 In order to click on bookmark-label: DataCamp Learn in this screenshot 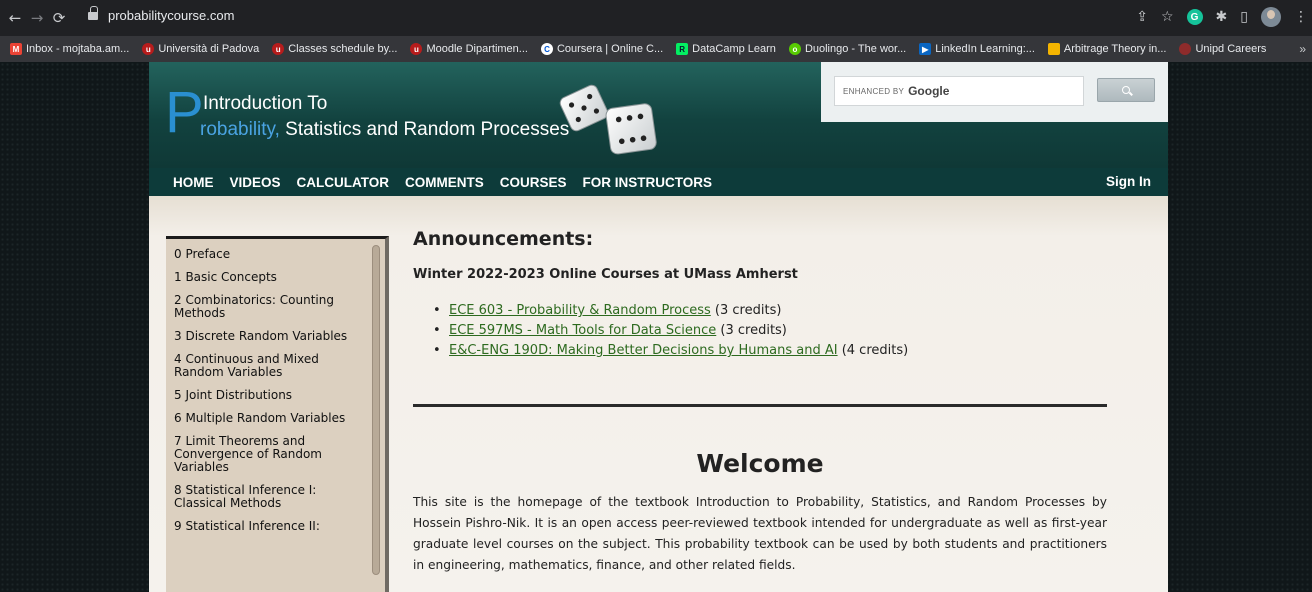, I will do `click(734, 49)`.